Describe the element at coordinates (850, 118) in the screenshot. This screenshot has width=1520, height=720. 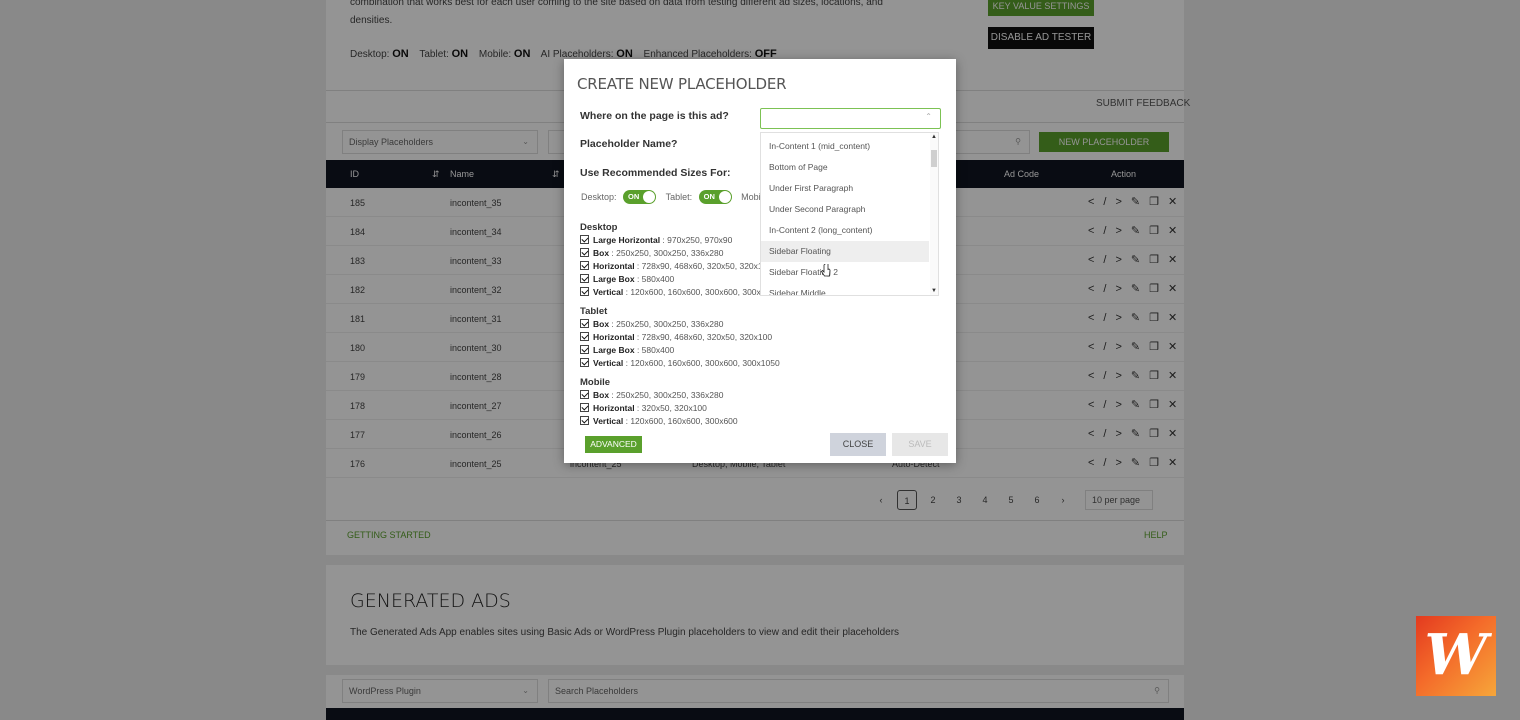
I see `ad-location-select: ⌃` at that location.